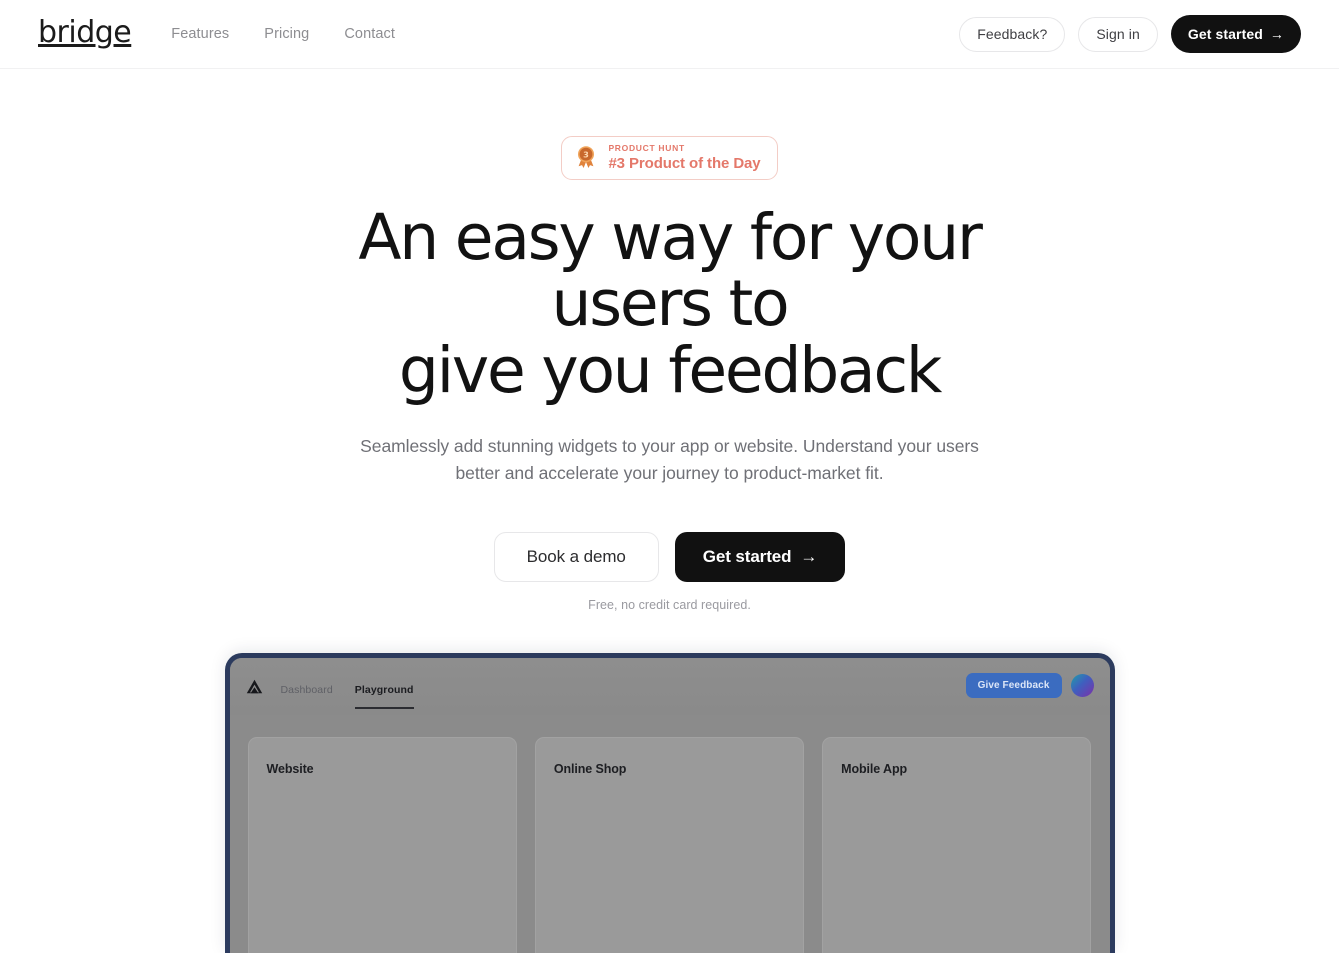 Image resolution: width=1339 pixels, height=953 pixels. Describe the element at coordinates (957, 845) in the screenshot. I see `mockup-card-mobile-app: Mobile App` at that location.